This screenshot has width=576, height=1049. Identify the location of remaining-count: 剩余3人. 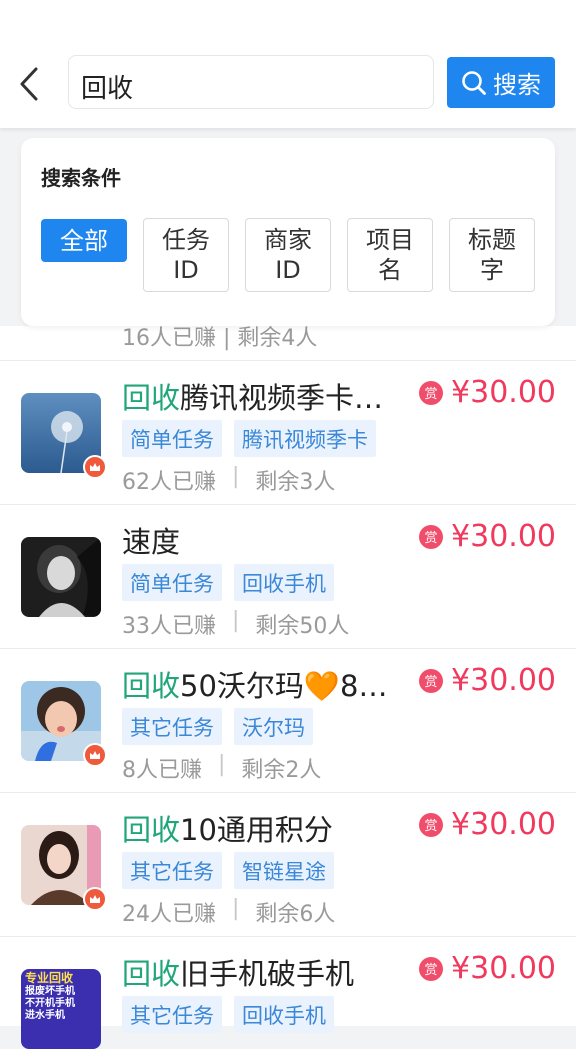
(295, 482).